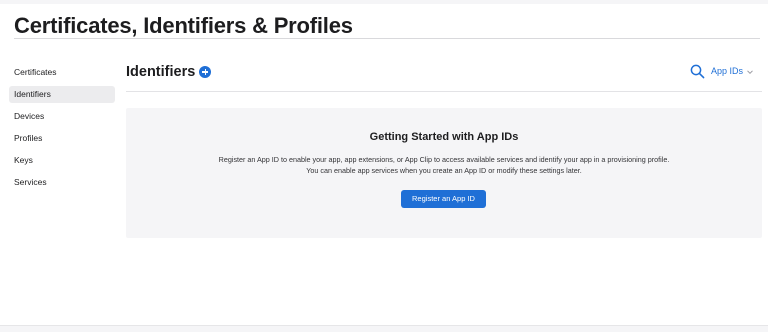 The width and height of the screenshot is (768, 332). I want to click on app-ids-filter-select: App IDs, so click(732, 71).